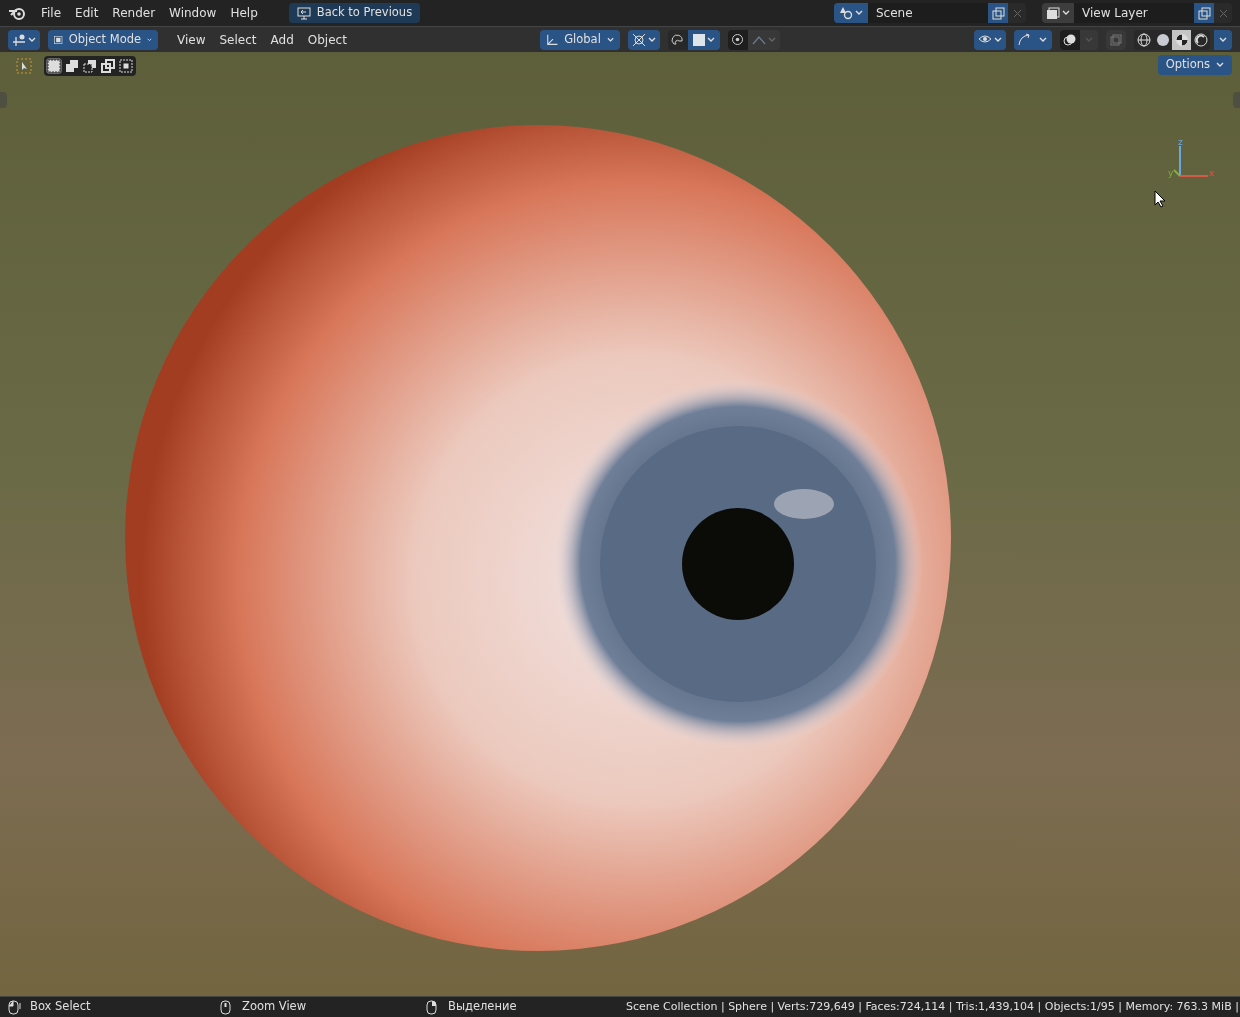 The height and width of the screenshot is (1017, 1240). What do you see at coordinates (985, 39) in the screenshot?
I see `eye-icon` at bounding box center [985, 39].